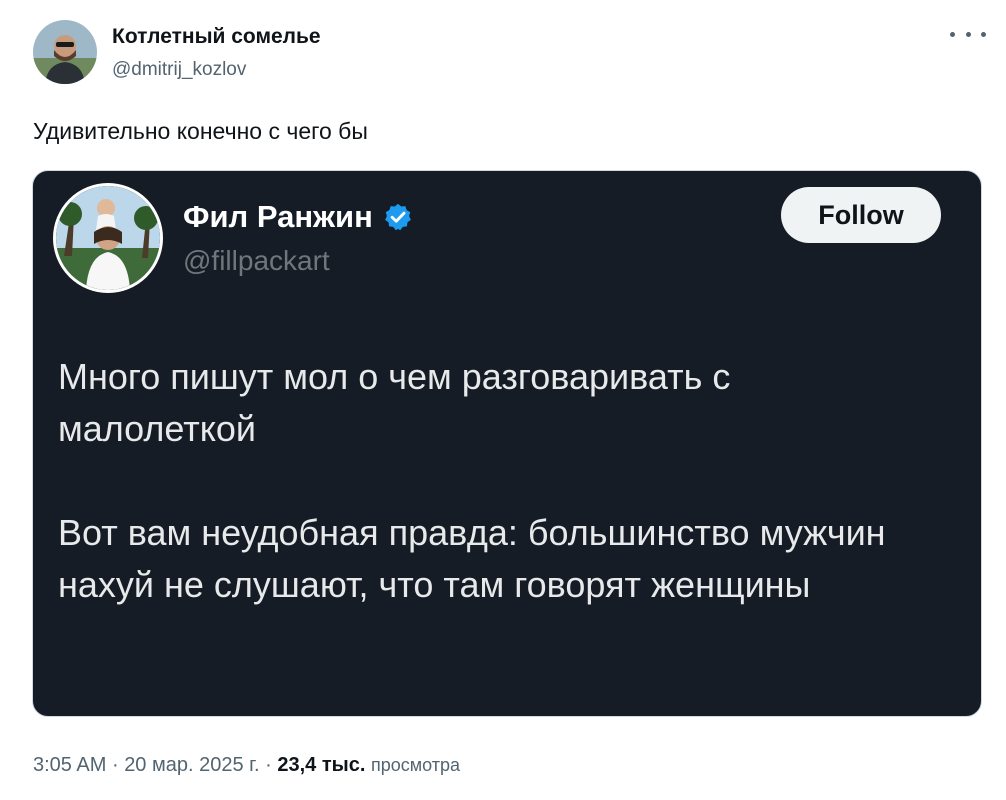  What do you see at coordinates (200, 131) in the screenshot?
I see `post-text: Удивительно конечно с чего бы` at bounding box center [200, 131].